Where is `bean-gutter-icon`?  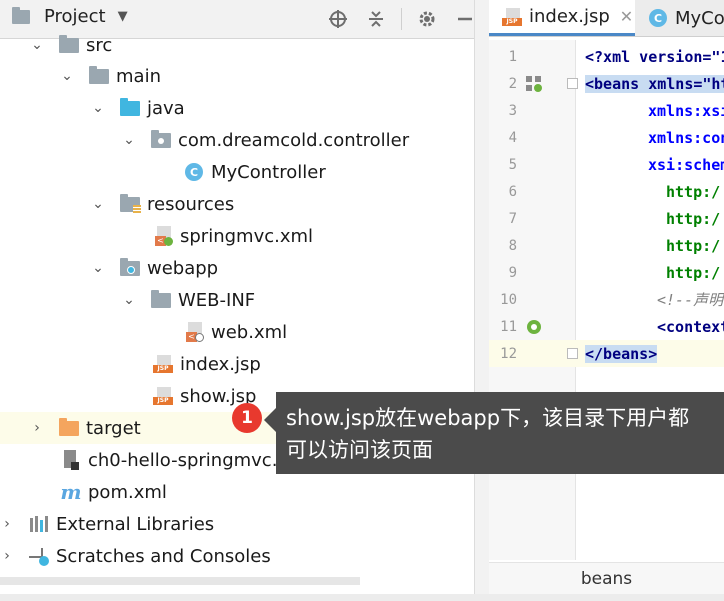
bean-gutter-icon is located at coordinates (534, 84).